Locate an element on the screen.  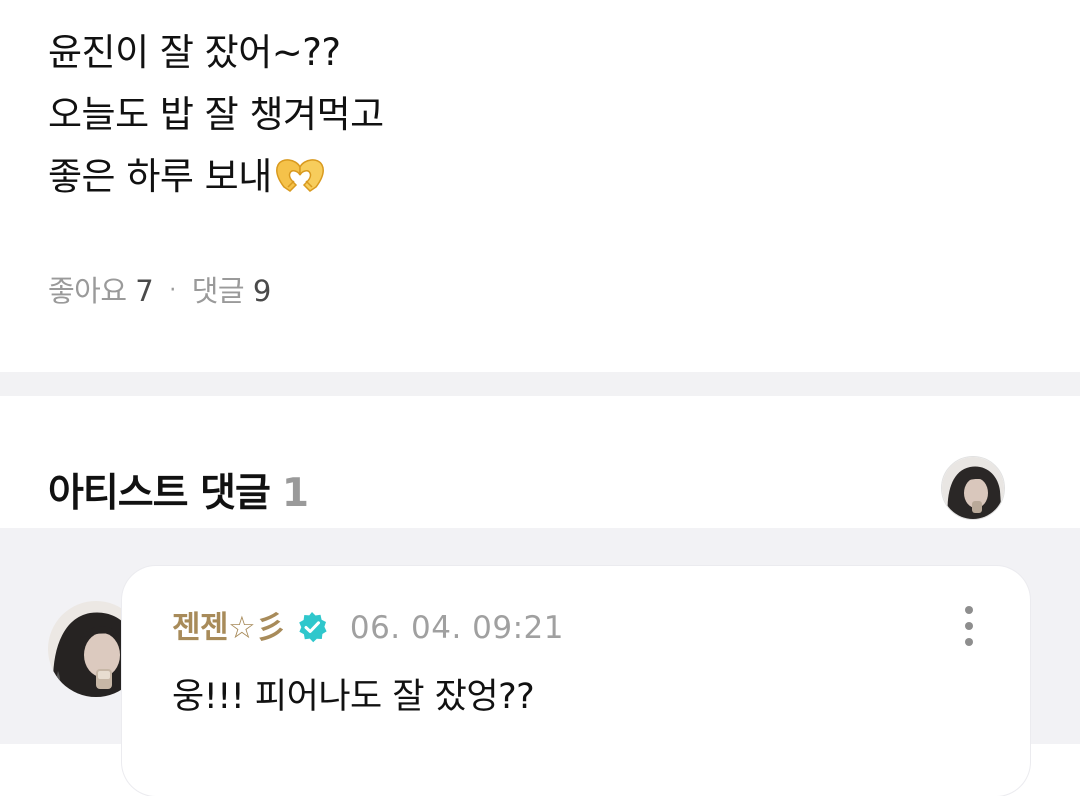
comment-text: 웅!!! 피어나도 잘 잤엉?? is located at coordinates (353, 697).